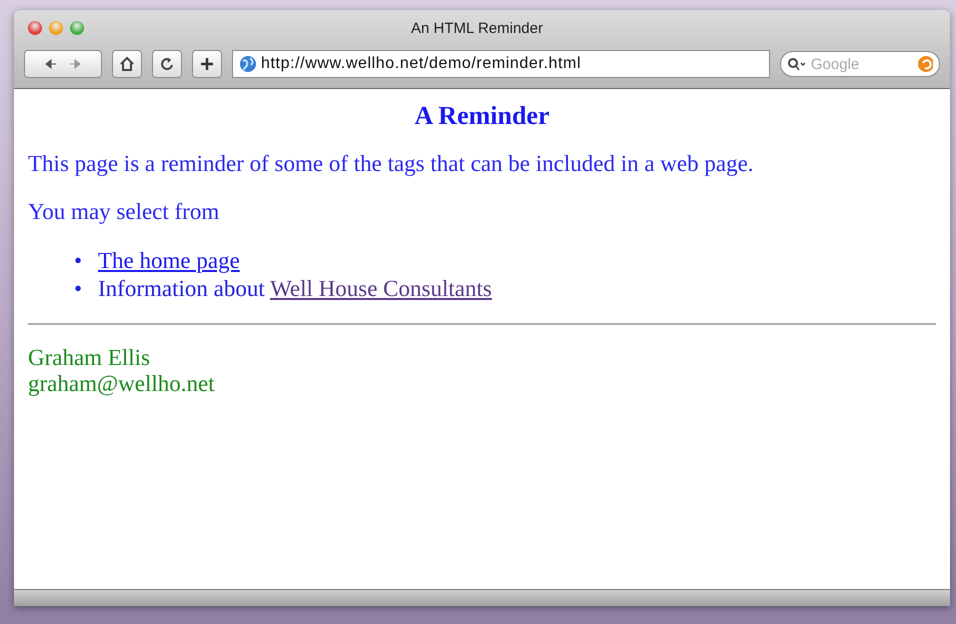 The height and width of the screenshot is (624, 956). Describe the element at coordinates (124, 212) in the screenshot. I see `paragraph: You may select from` at that location.